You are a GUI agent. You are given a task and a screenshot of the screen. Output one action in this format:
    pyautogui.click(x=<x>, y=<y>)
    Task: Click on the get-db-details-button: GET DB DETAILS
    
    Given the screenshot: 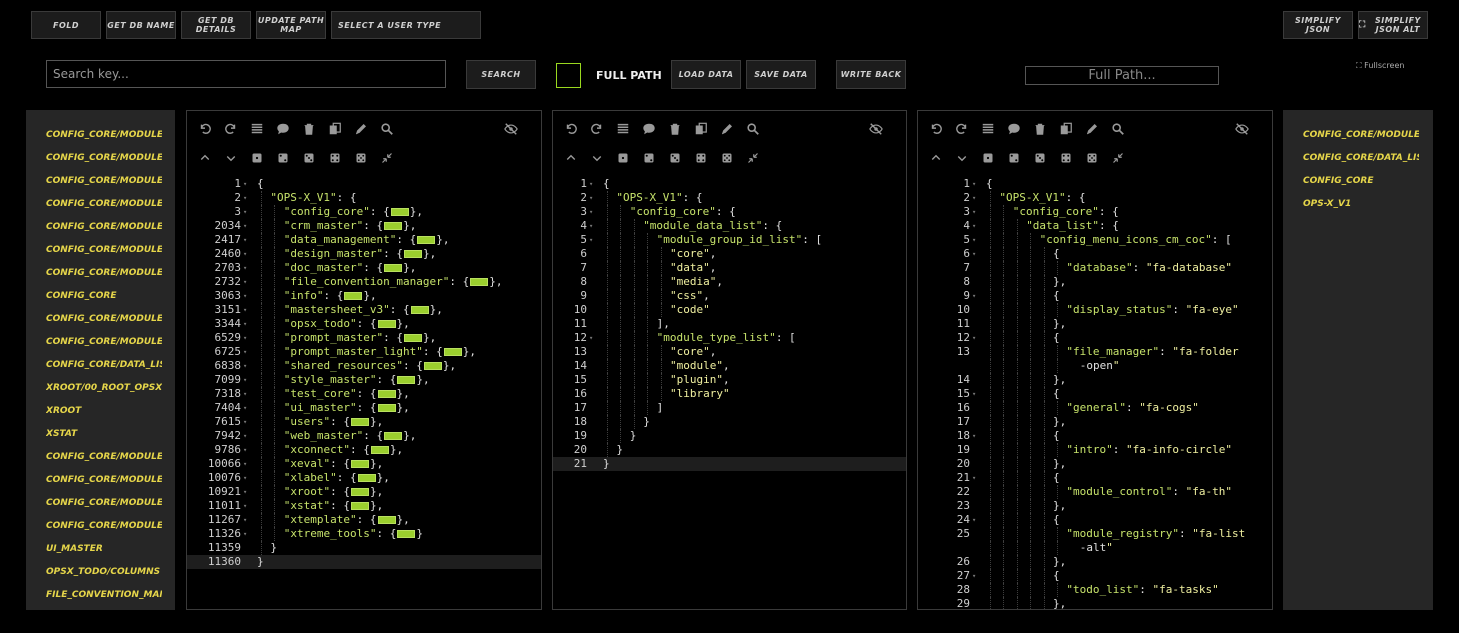 What is the action you would take?
    pyautogui.click(x=216, y=25)
    